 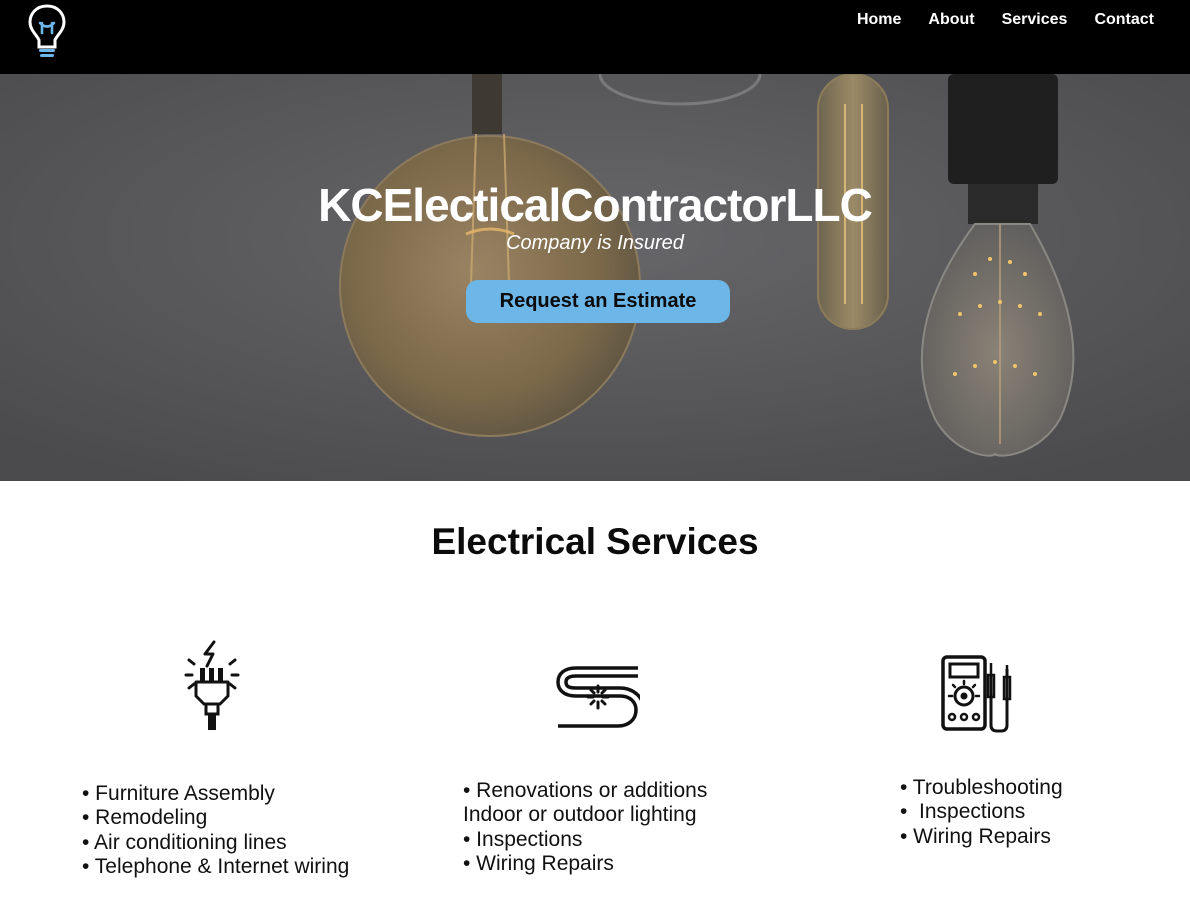 I want to click on list-item: Indoor or outdoor lighting, so click(x=580, y=815).